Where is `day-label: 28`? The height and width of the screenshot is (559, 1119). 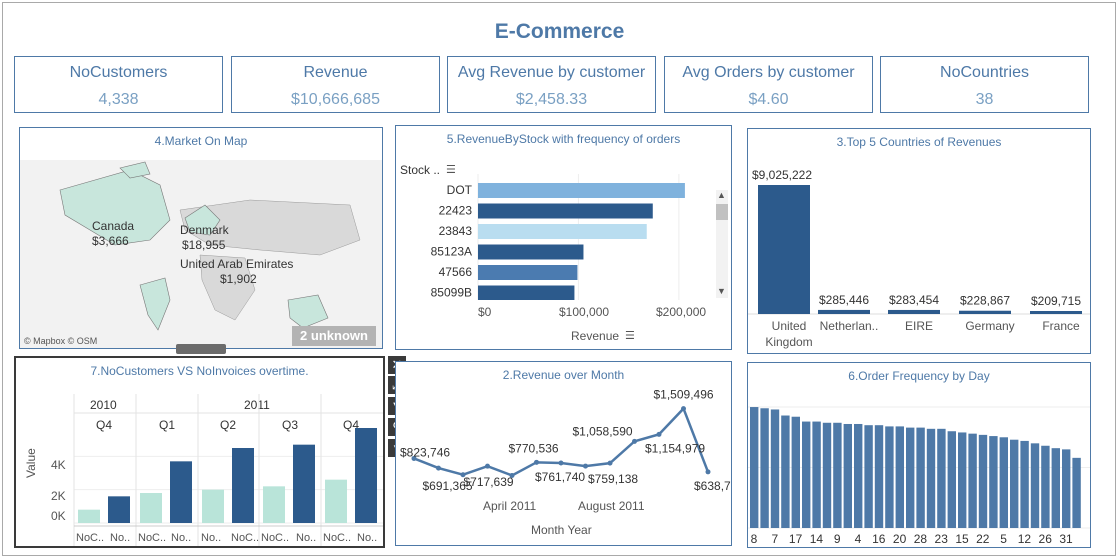 day-label: 28 is located at coordinates (921, 539).